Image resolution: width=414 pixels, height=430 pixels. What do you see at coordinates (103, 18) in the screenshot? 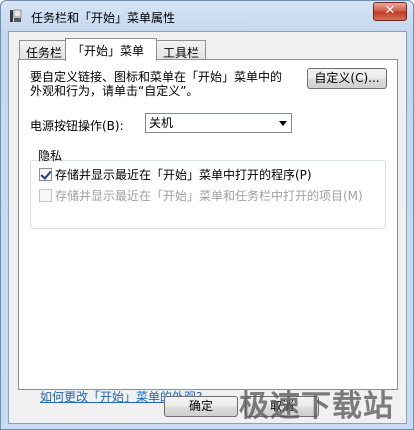
I see `window-title: 任务栏和「开始」菜单属性` at bounding box center [103, 18].